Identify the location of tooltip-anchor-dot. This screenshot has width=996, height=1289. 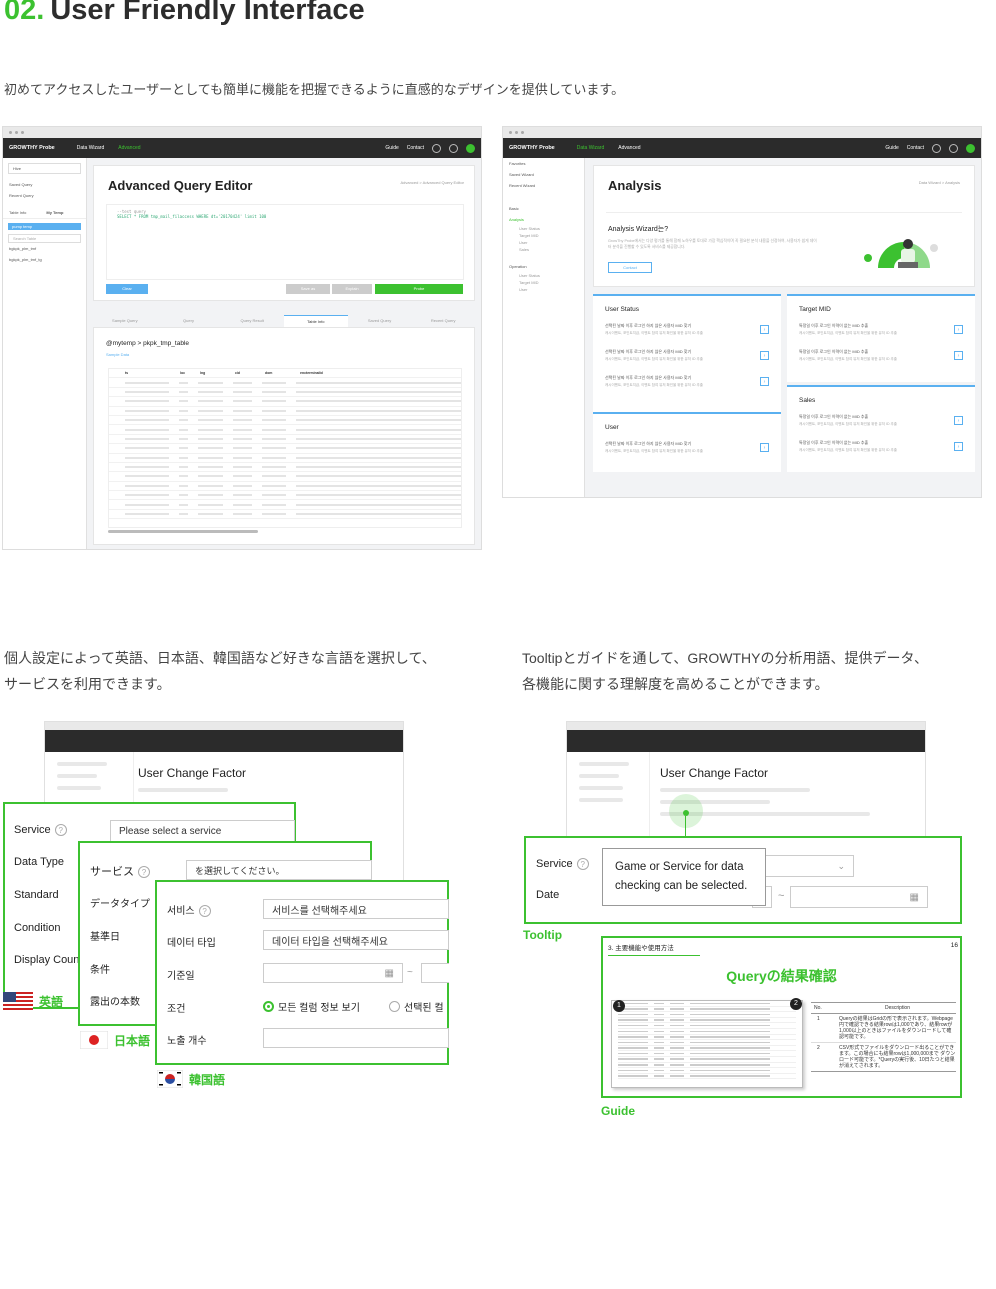
(686, 813).